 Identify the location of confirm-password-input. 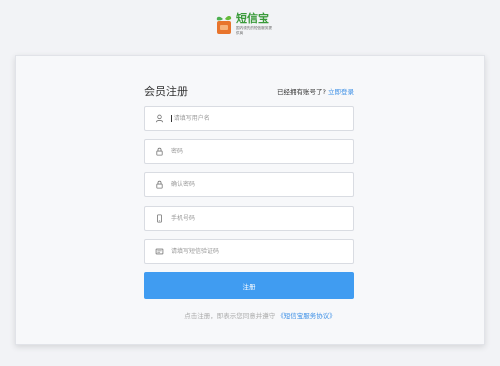
(261, 184).